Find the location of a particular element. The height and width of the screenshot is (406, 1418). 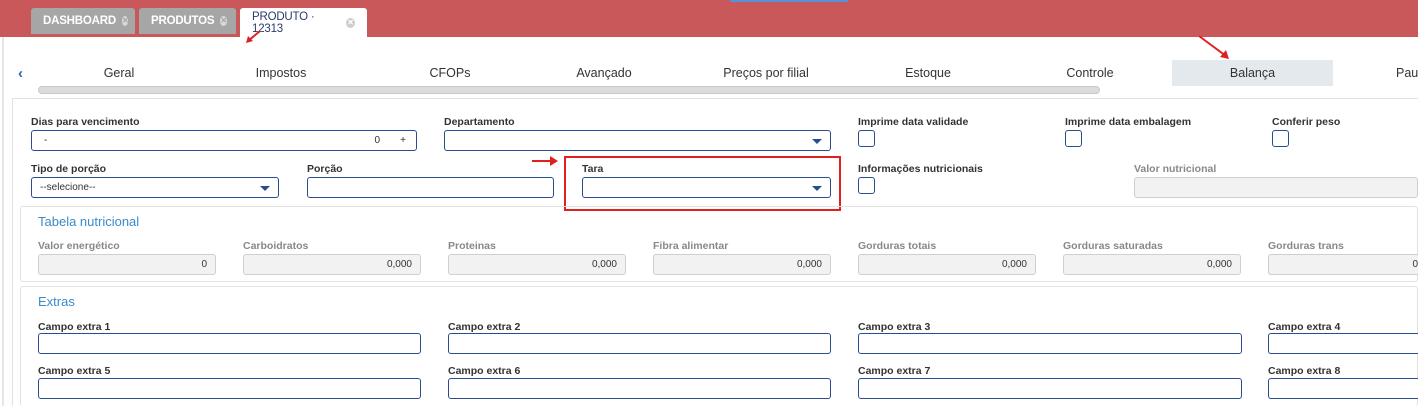

campo-extra-5-label: Campo extra 5 is located at coordinates (74, 371).